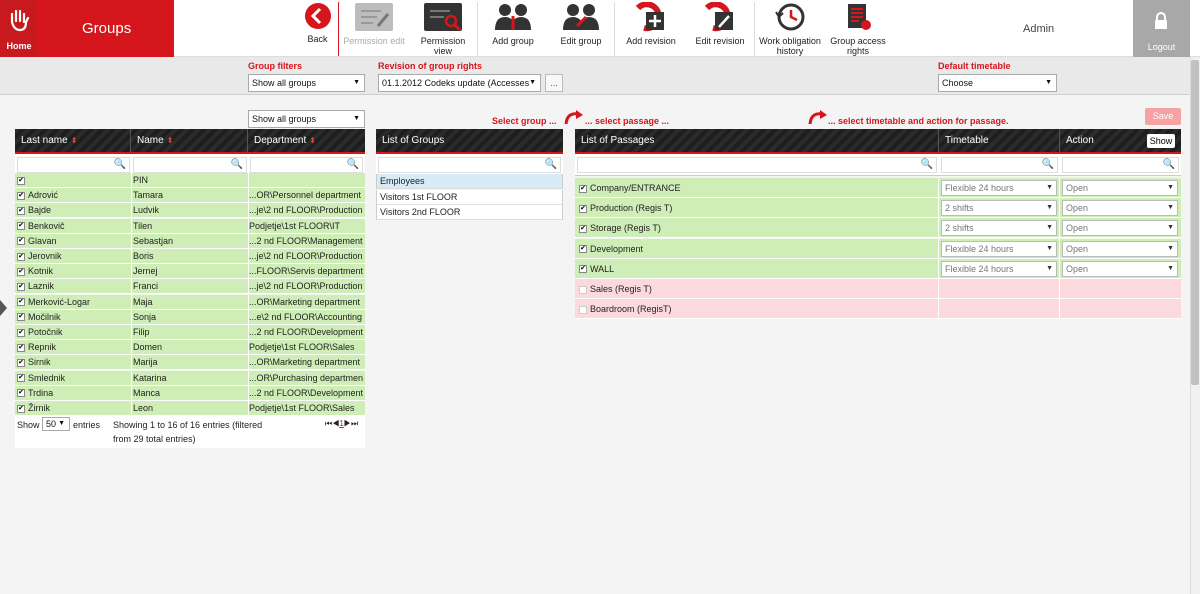 The width and height of the screenshot is (1200, 594). What do you see at coordinates (190, 165) in the screenshot?
I see `name-search-input: 🔍` at bounding box center [190, 165].